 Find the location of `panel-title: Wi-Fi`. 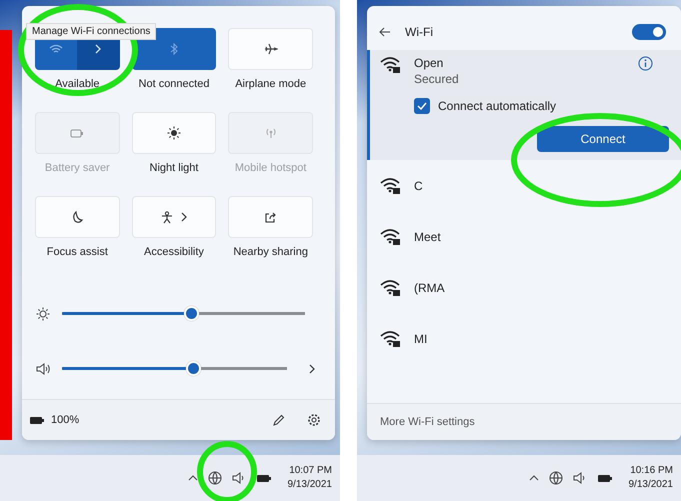

panel-title: Wi-Fi is located at coordinates (419, 32).